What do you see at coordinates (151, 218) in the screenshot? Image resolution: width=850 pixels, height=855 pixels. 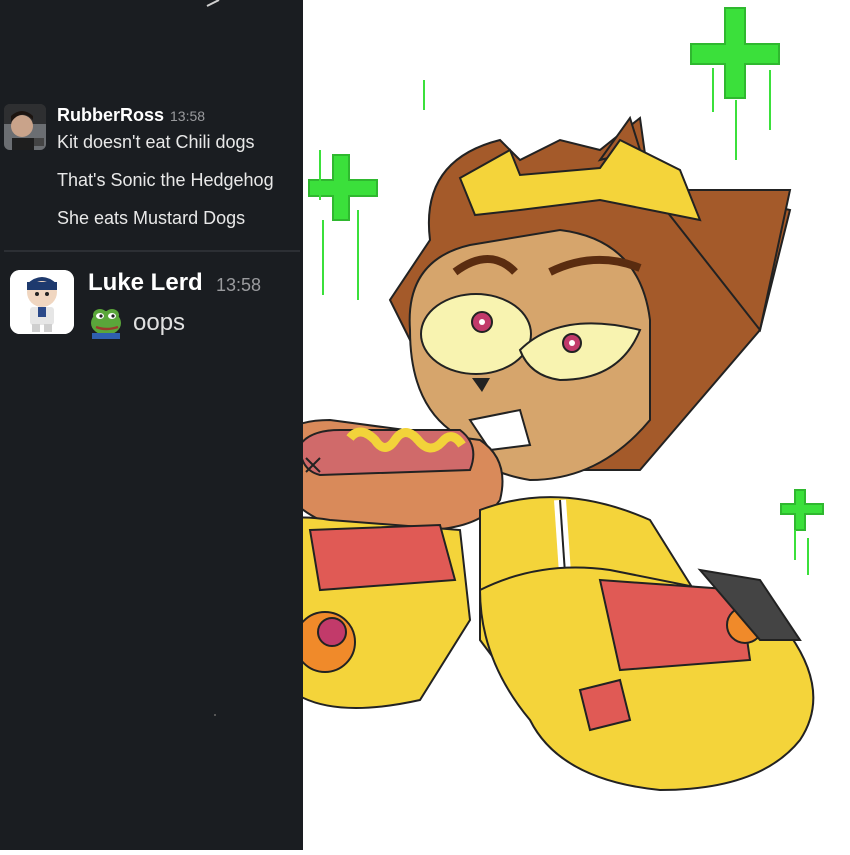 I see `message-text: She eats Mustard Dogs` at bounding box center [151, 218].